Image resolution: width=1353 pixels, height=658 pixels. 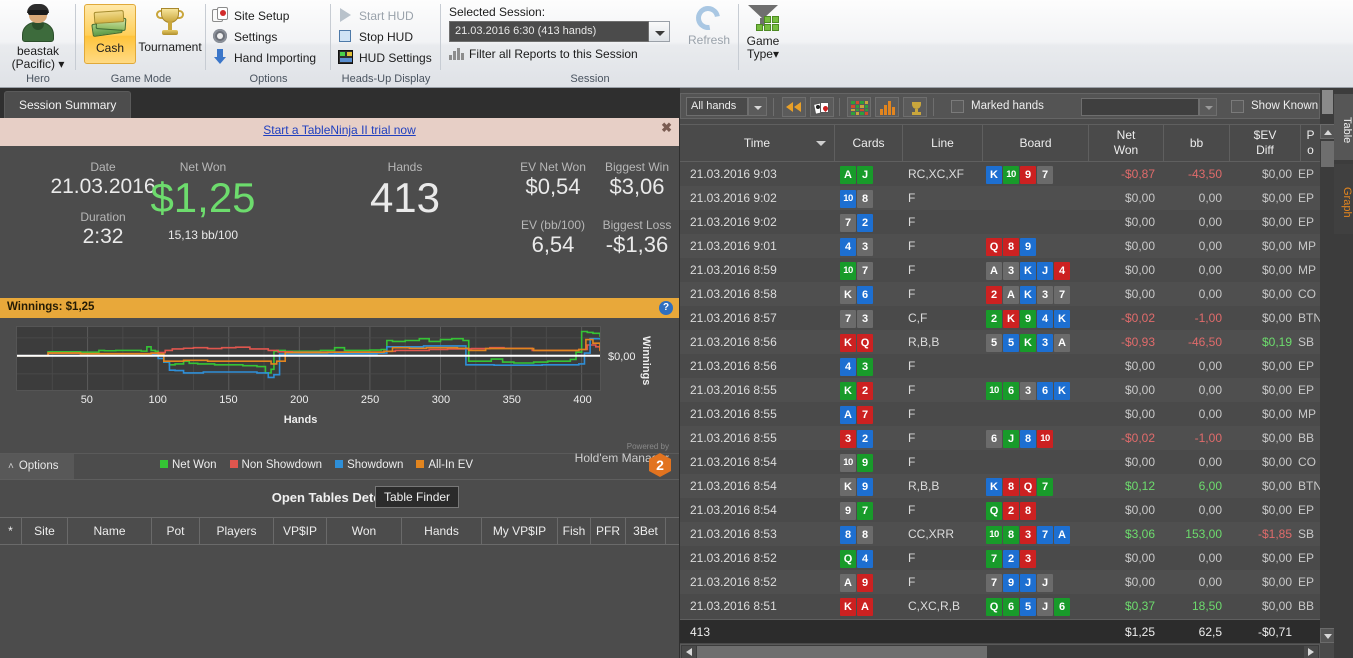 What do you see at coordinates (264, 58) in the screenshot?
I see `hand-importing-button: Hand Importing` at bounding box center [264, 58].